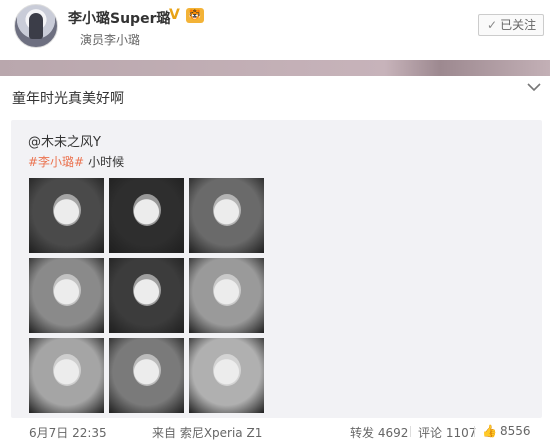 This screenshot has height=447, width=550. What do you see at coordinates (110, 40) in the screenshot?
I see `user-description: 演员李小璐` at bounding box center [110, 40].